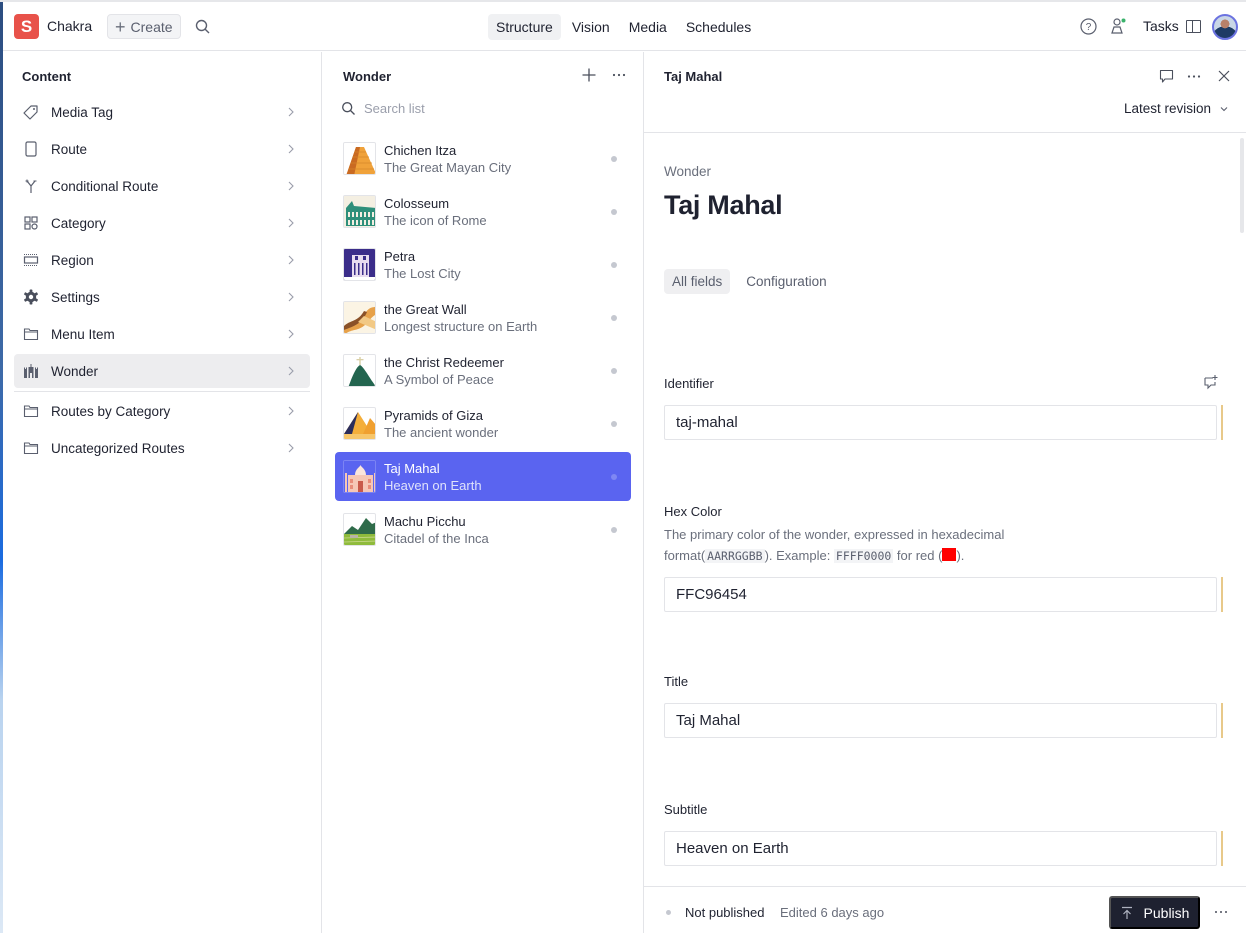 This screenshot has width=1246, height=933. Describe the element at coordinates (832, 912) in the screenshot. I see `edited-timestamp: Edited 6 days ago` at that location.